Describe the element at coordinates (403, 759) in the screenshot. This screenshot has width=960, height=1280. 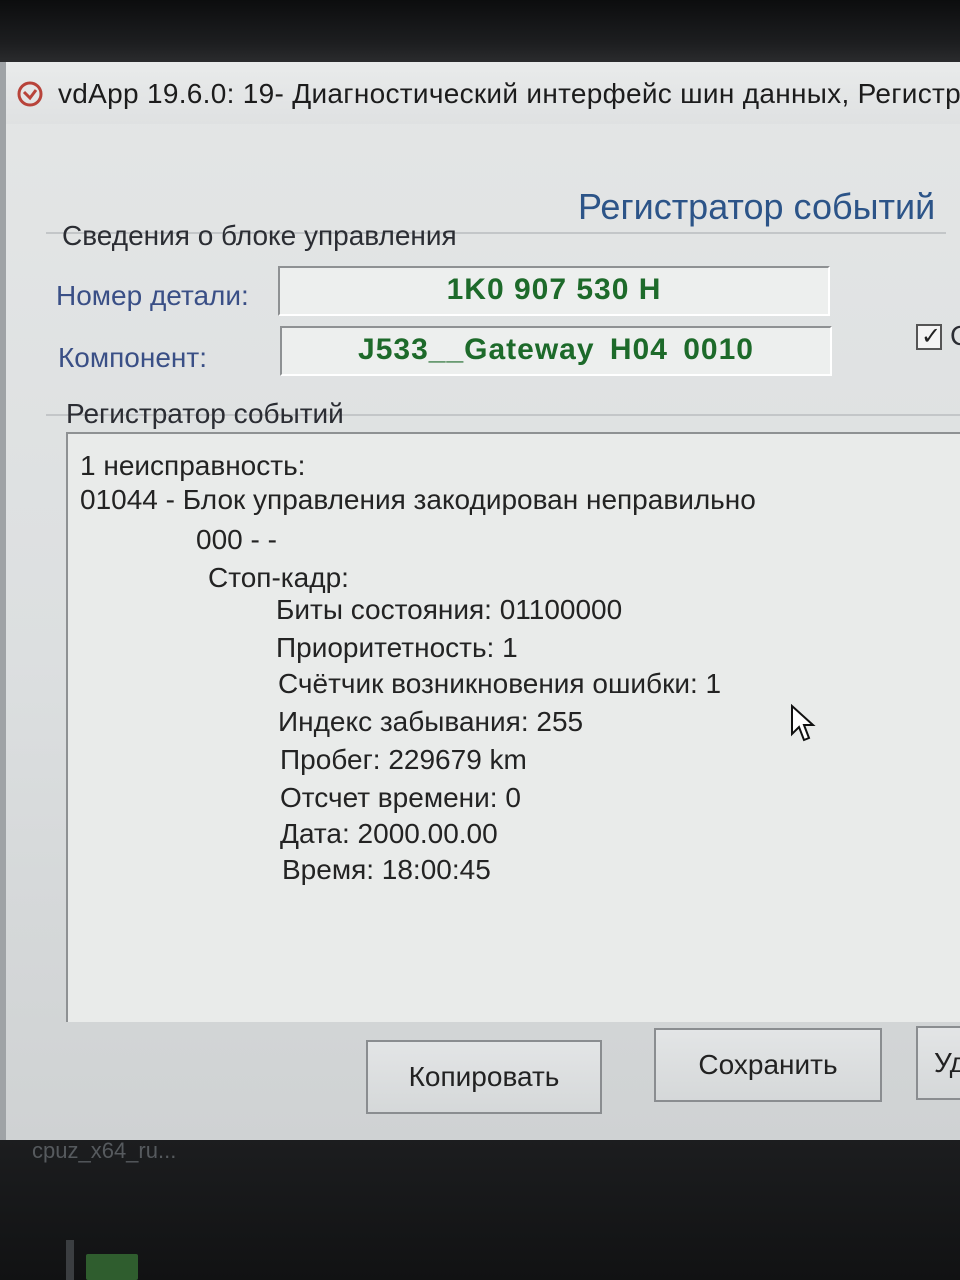
I see `log-line-mileage: Пробег: 229679 km` at that location.